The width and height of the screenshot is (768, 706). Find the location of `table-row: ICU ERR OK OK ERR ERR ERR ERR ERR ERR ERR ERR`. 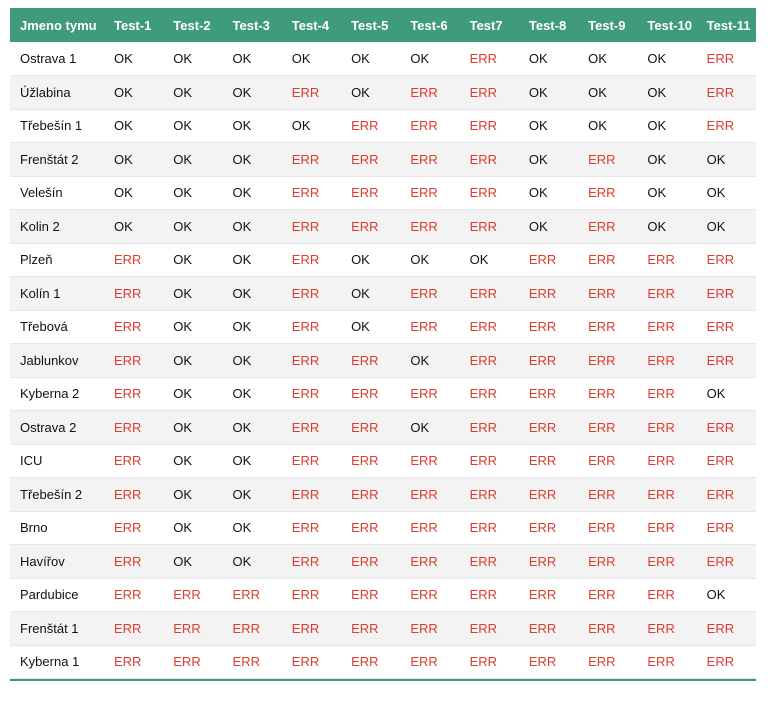

table-row: ICU ERR OK OK ERR ERR ERR ERR ERR ERR ERR ERR is located at coordinates (383, 461).